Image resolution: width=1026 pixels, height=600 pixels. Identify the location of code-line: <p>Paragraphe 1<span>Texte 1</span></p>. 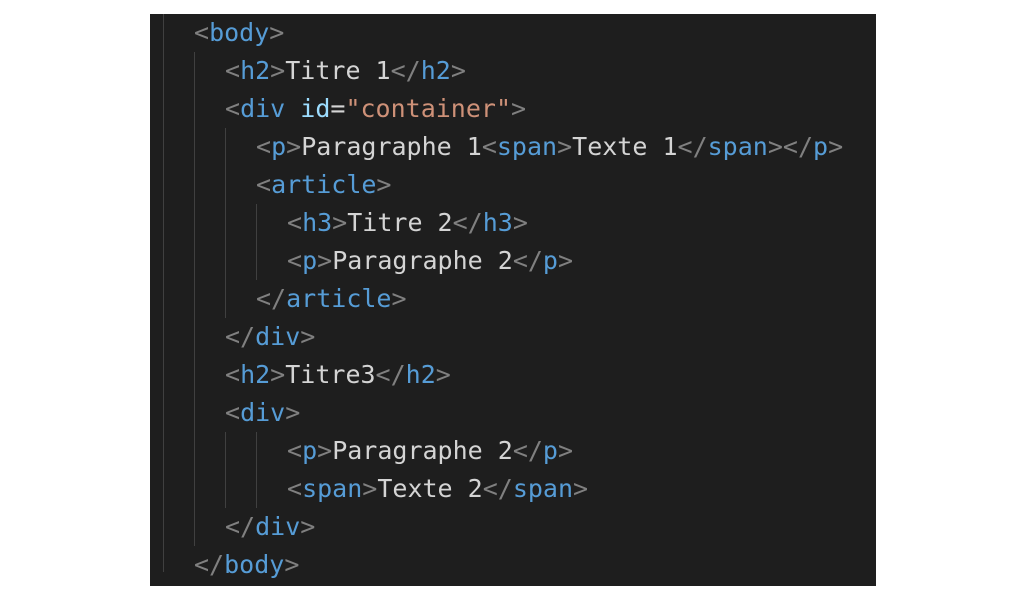
(549, 147).